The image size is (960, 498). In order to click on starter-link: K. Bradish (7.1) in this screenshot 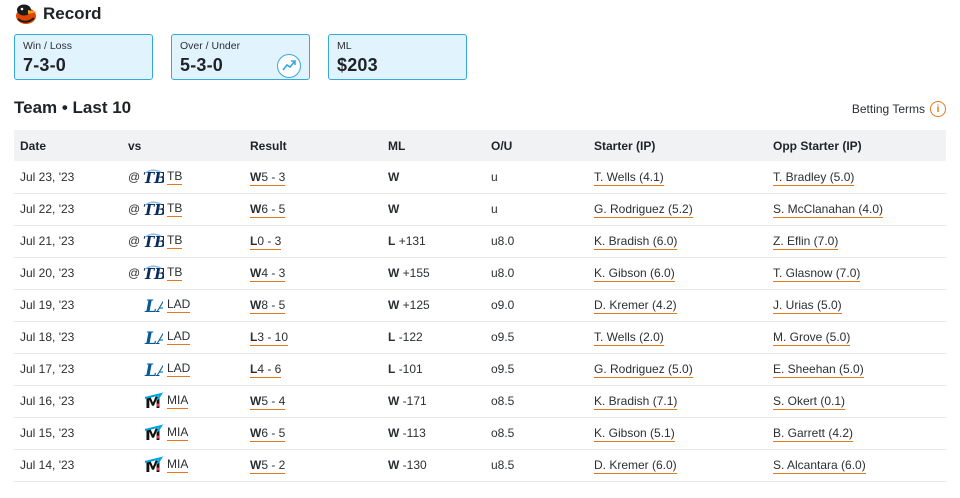, I will do `click(636, 402)`.